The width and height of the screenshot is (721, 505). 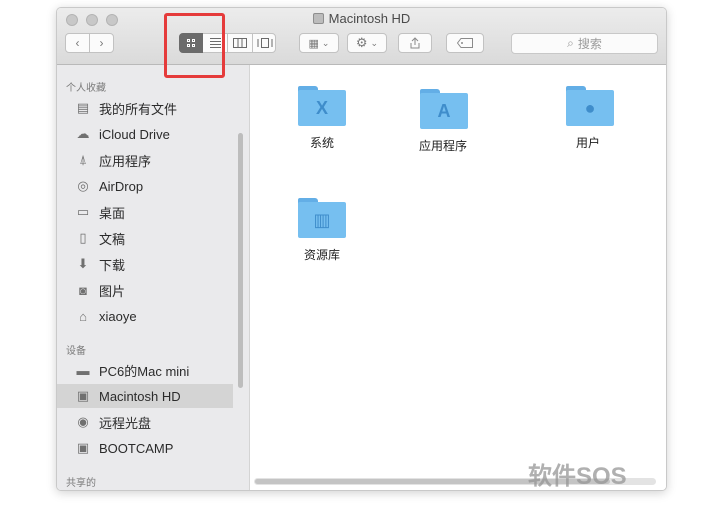 I want to click on toolbar: Macintosh HD ‹ › ▦ ⌄ ⚙ ⌄ ⌕ 搜索, so click(x=361, y=36).